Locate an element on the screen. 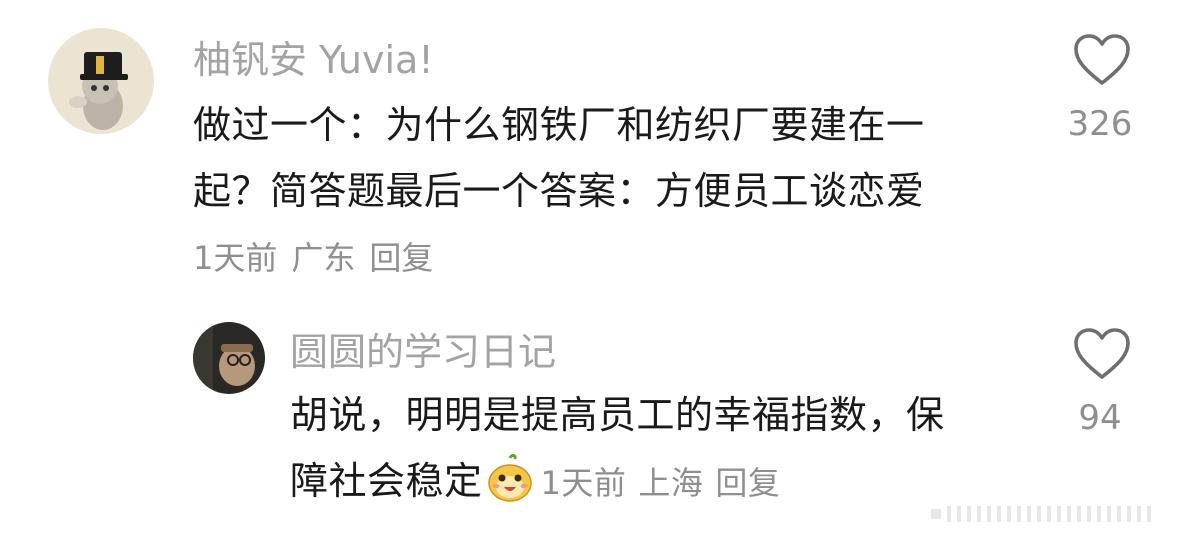 This screenshot has width=1179, height=539. reply-text-tail: 障社会稳定 is located at coordinates (386, 481).